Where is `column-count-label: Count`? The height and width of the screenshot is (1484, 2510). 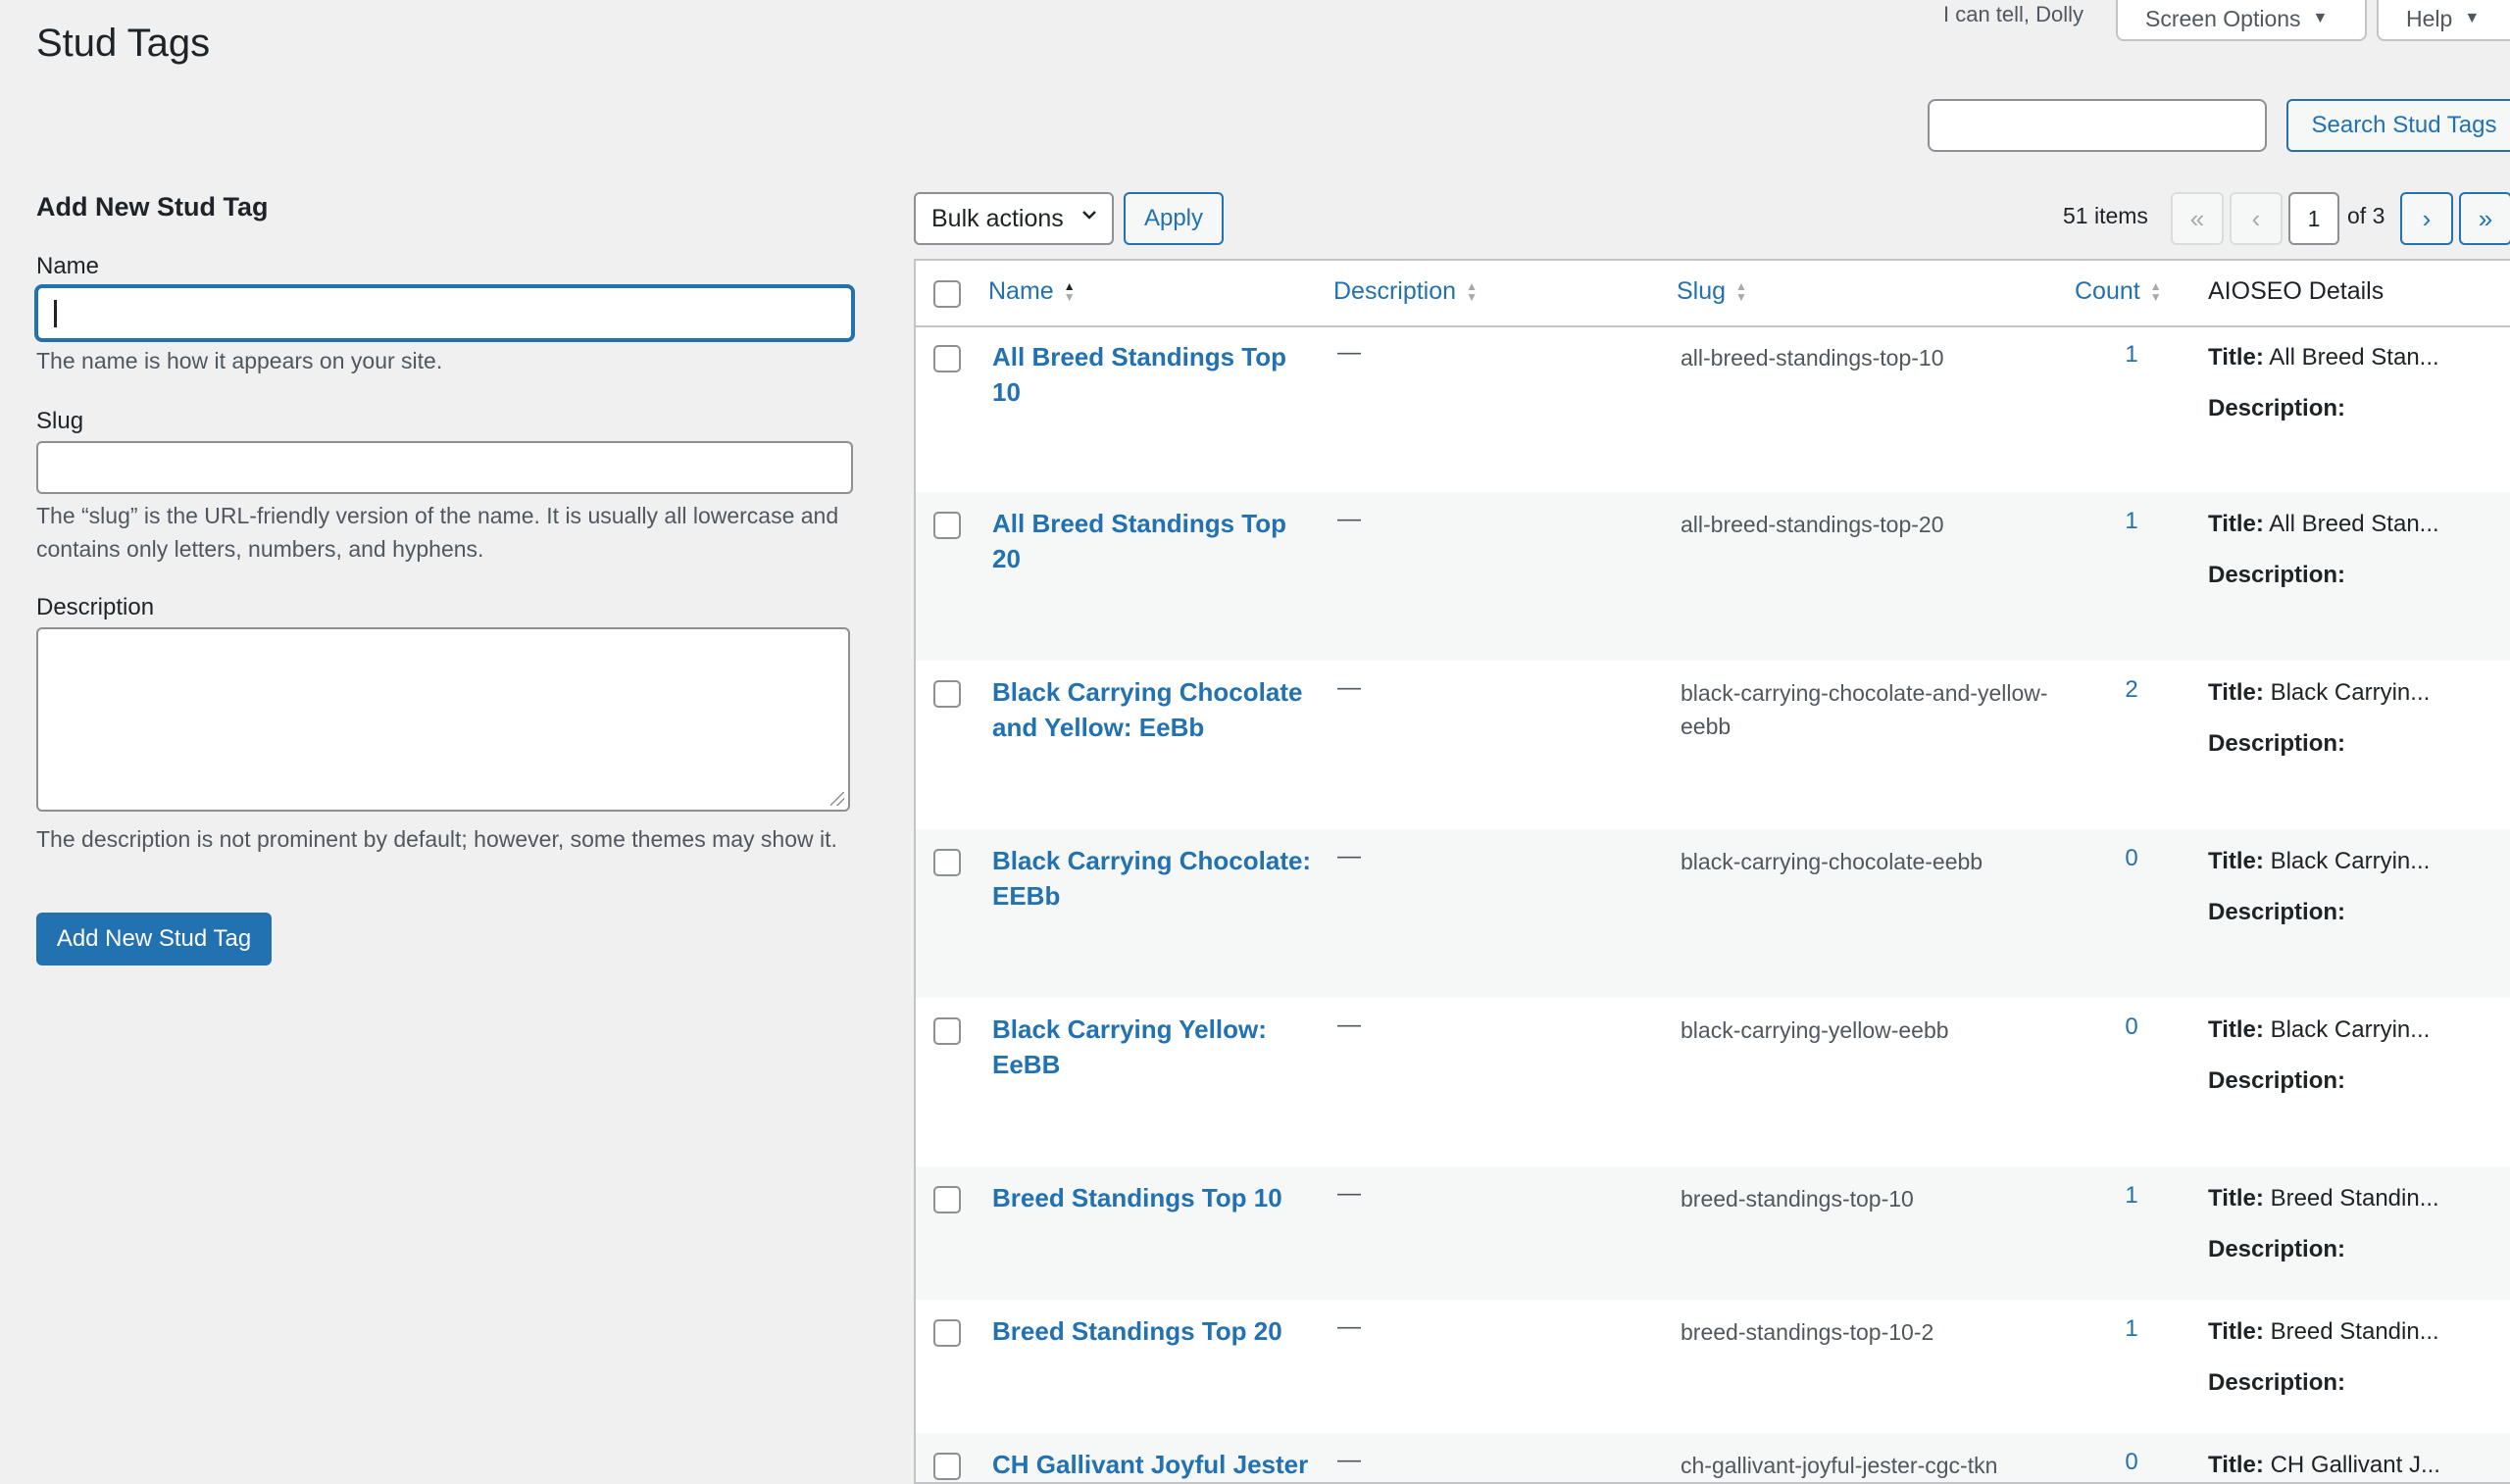
column-count-label: Count is located at coordinates (2107, 291).